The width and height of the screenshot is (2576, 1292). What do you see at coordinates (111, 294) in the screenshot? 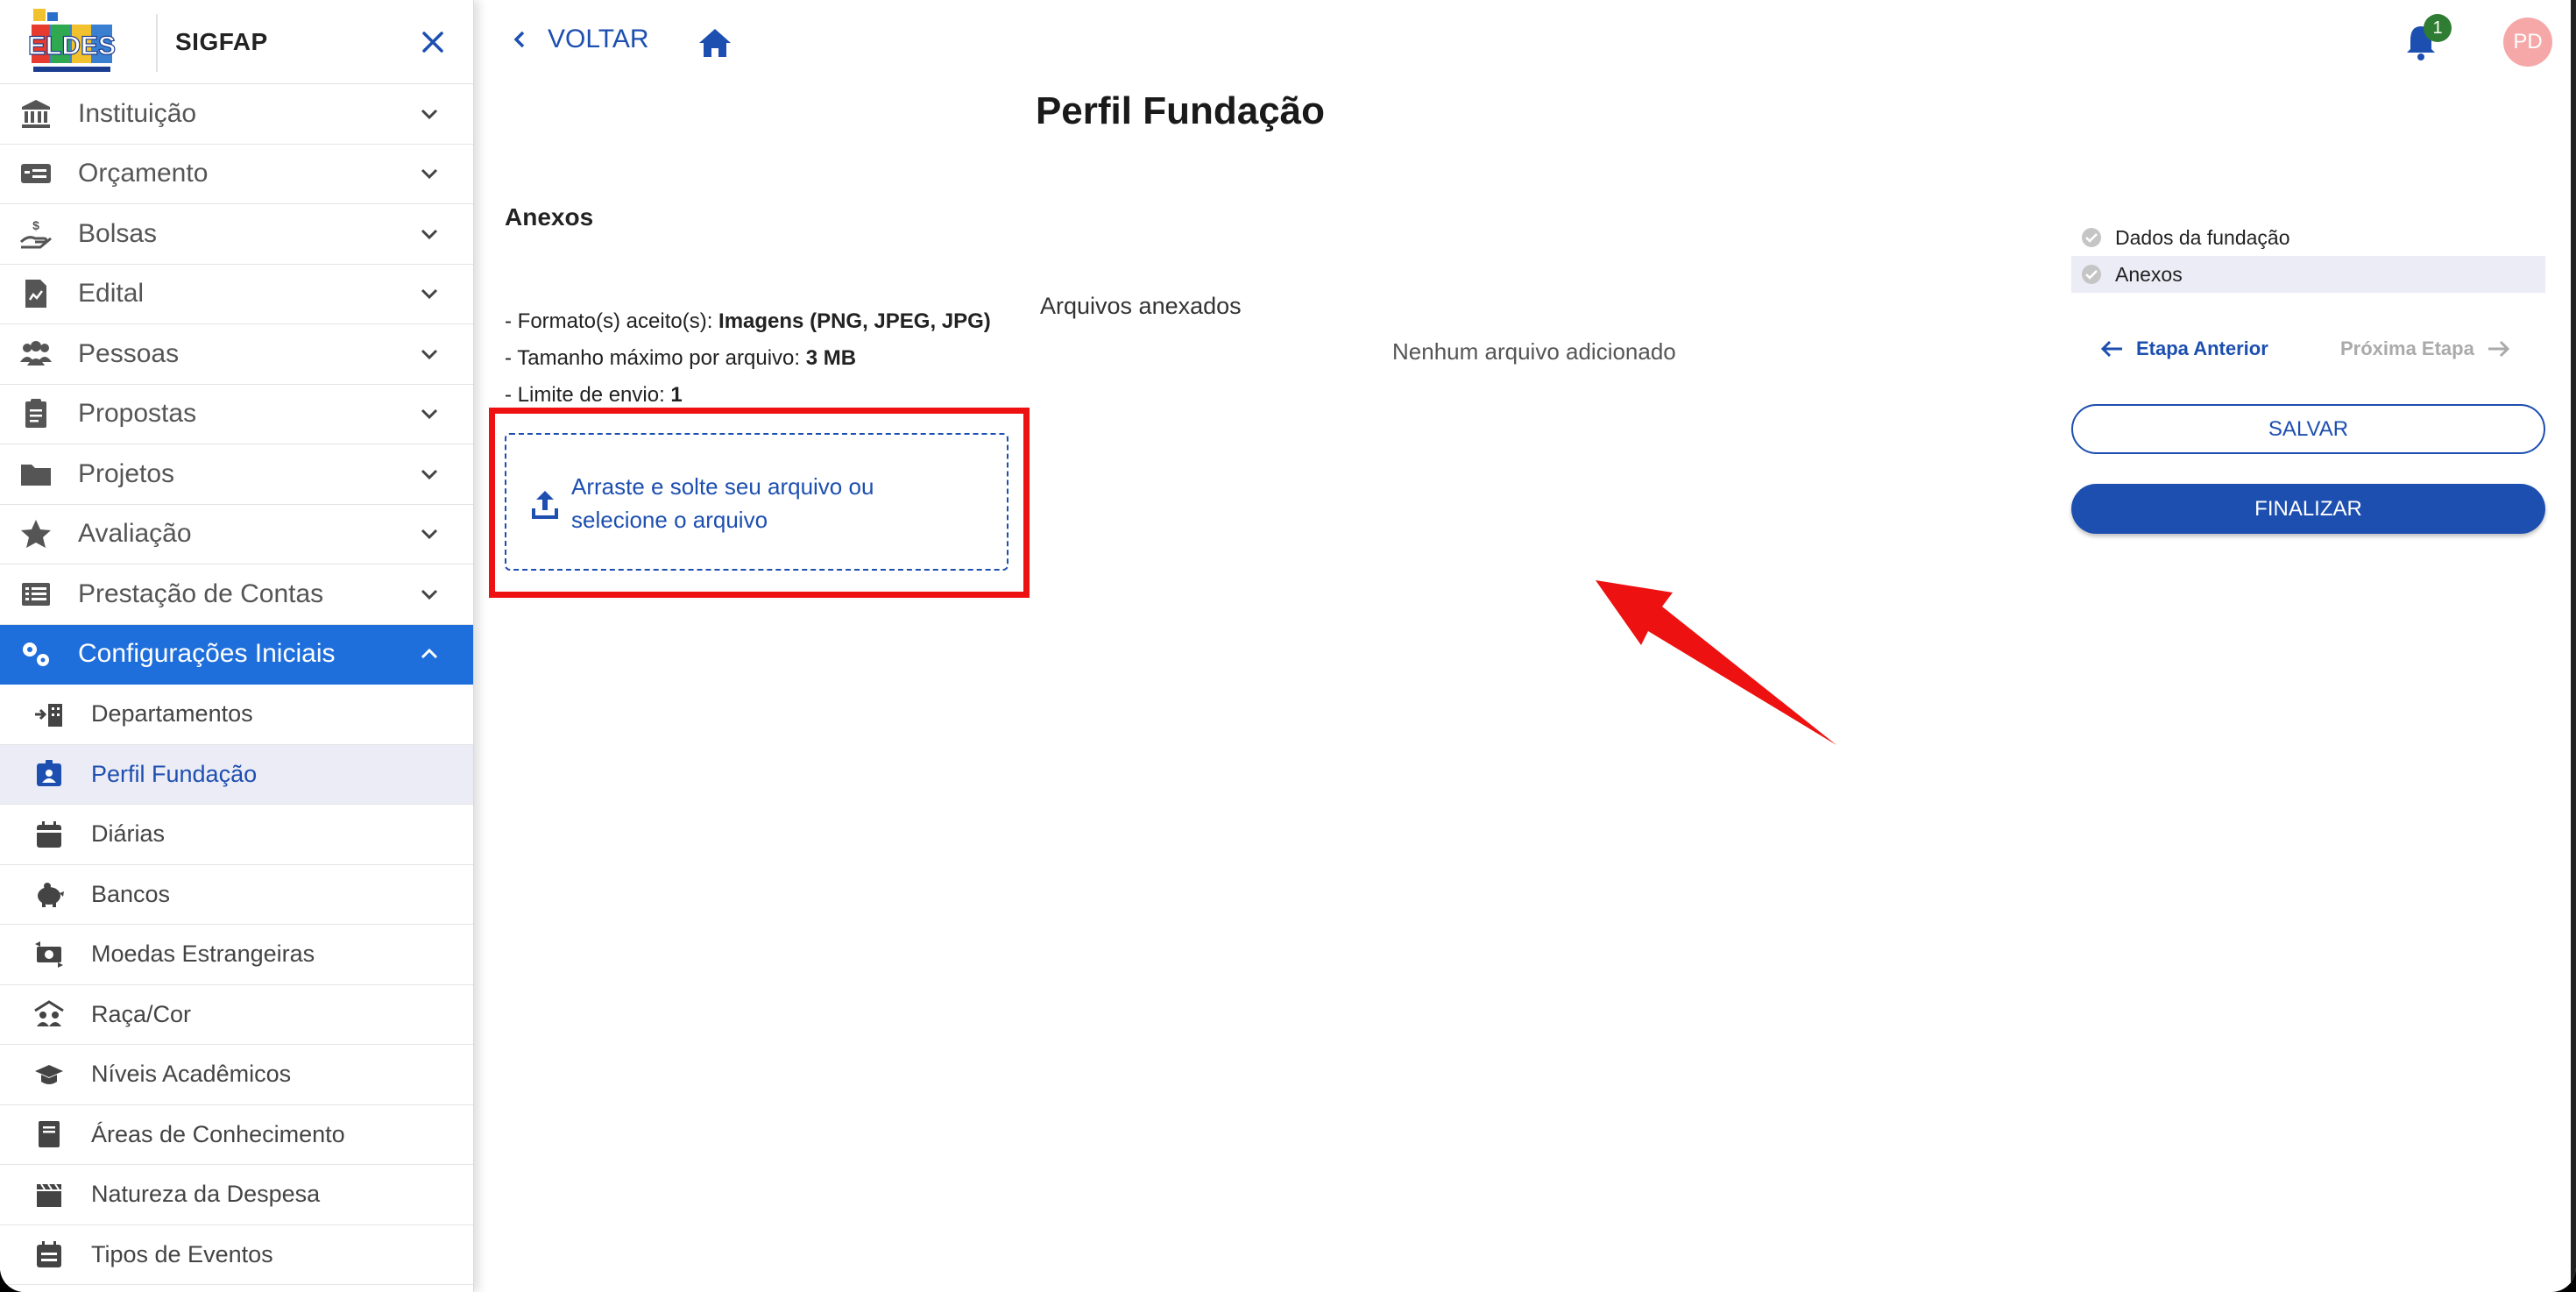
I see `sidebar-item-label: Edital` at bounding box center [111, 294].